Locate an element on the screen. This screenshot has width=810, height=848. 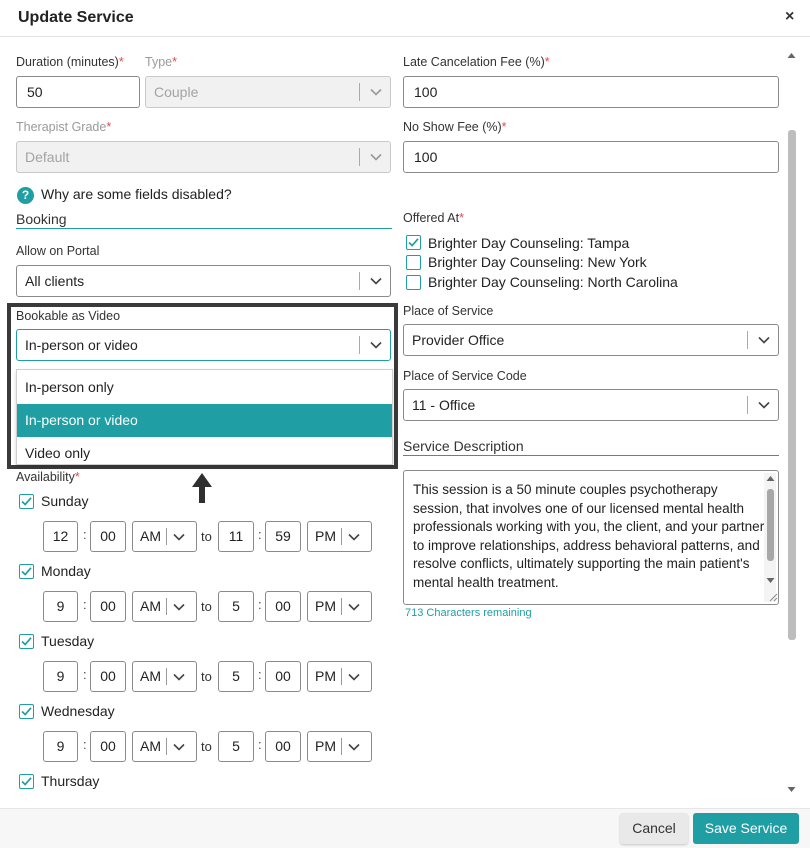
location-checkbox-new-york is located at coordinates (413, 262).